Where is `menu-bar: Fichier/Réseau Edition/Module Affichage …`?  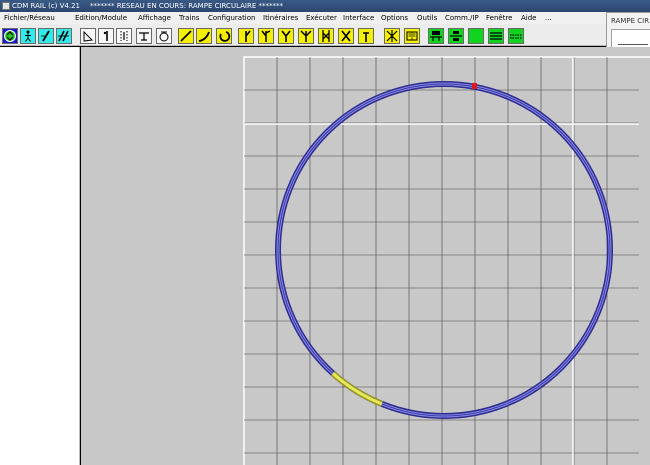
menu-bar: Fichier/Réseau Edition/Module Affichage … is located at coordinates (303, 18).